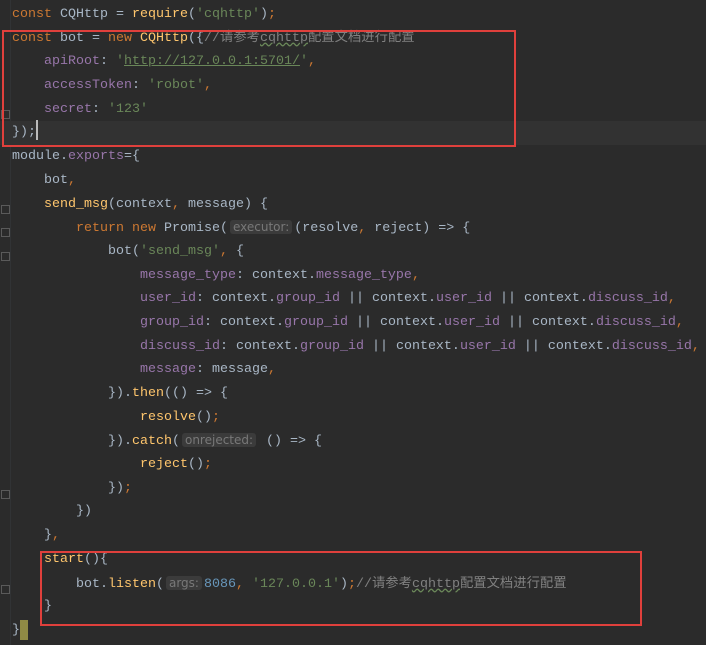 The height and width of the screenshot is (645, 706). What do you see at coordinates (359, 181) in the screenshot?
I see `code-line: bot,` at bounding box center [359, 181].